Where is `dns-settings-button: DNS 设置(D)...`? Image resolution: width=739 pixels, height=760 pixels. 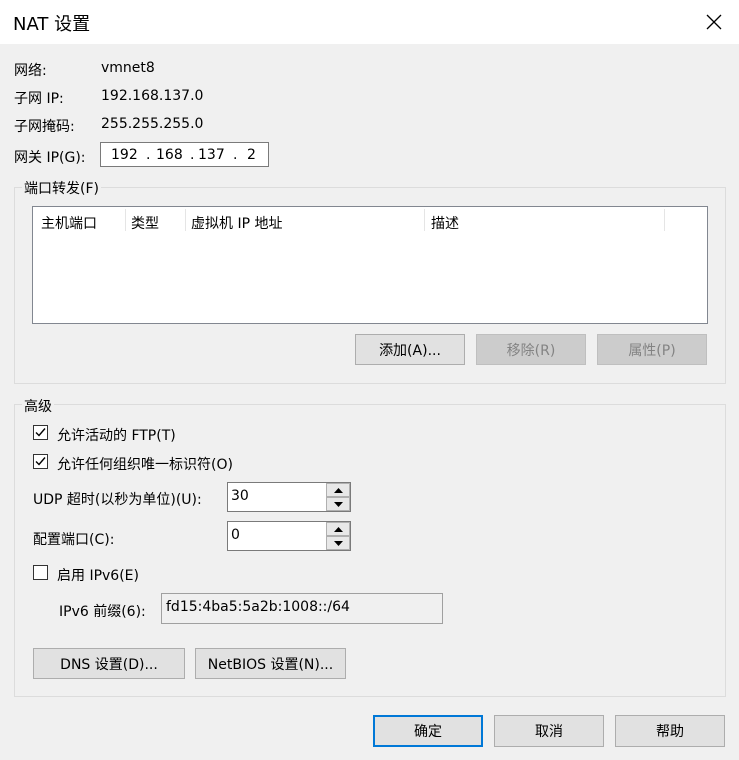 dns-settings-button: DNS 设置(D)... is located at coordinates (109, 663).